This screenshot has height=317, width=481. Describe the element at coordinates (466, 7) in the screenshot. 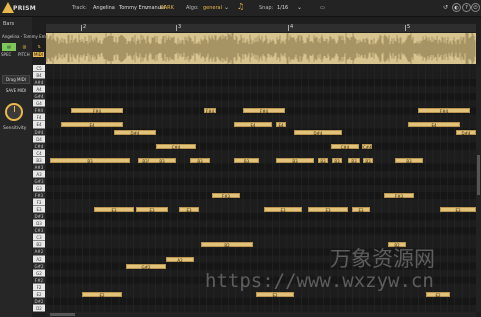

I see `help-icon: ?` at that location.